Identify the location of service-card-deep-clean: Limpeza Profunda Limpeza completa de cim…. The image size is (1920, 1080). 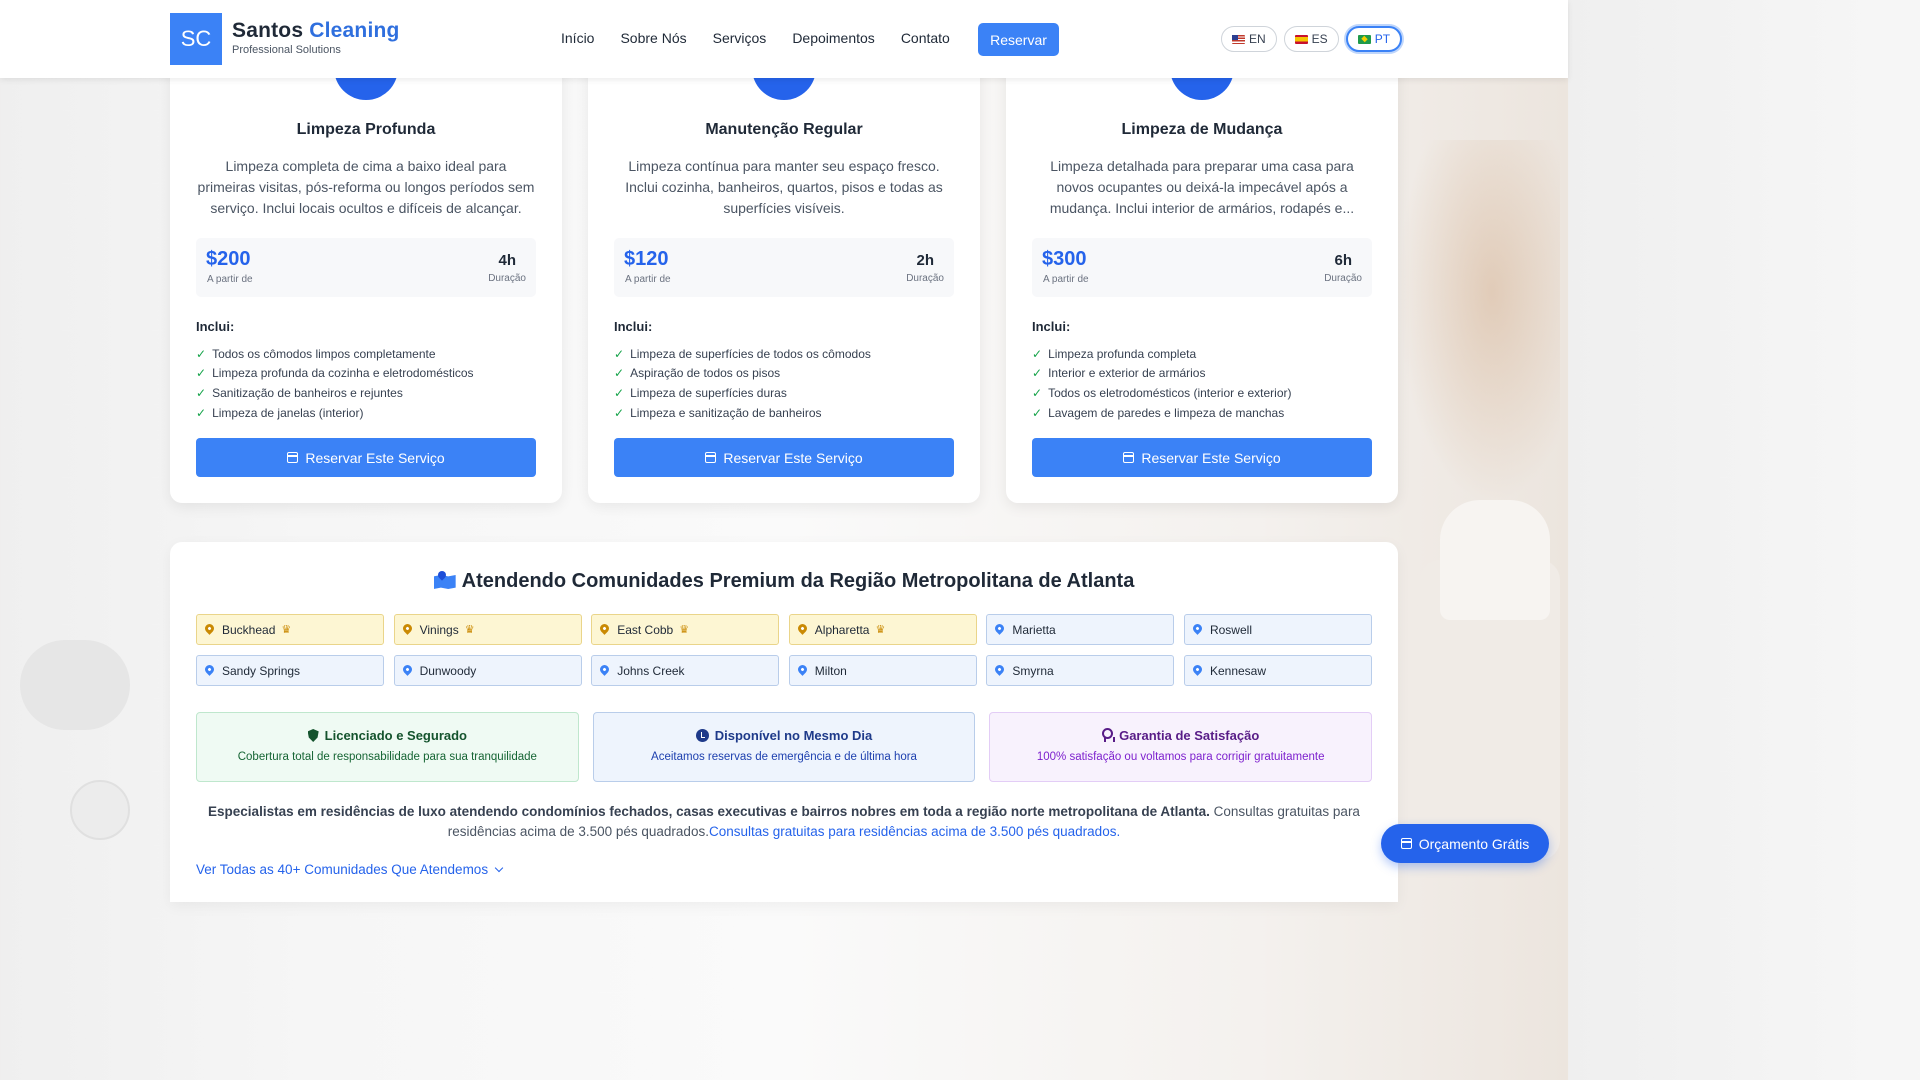
(366, 269).